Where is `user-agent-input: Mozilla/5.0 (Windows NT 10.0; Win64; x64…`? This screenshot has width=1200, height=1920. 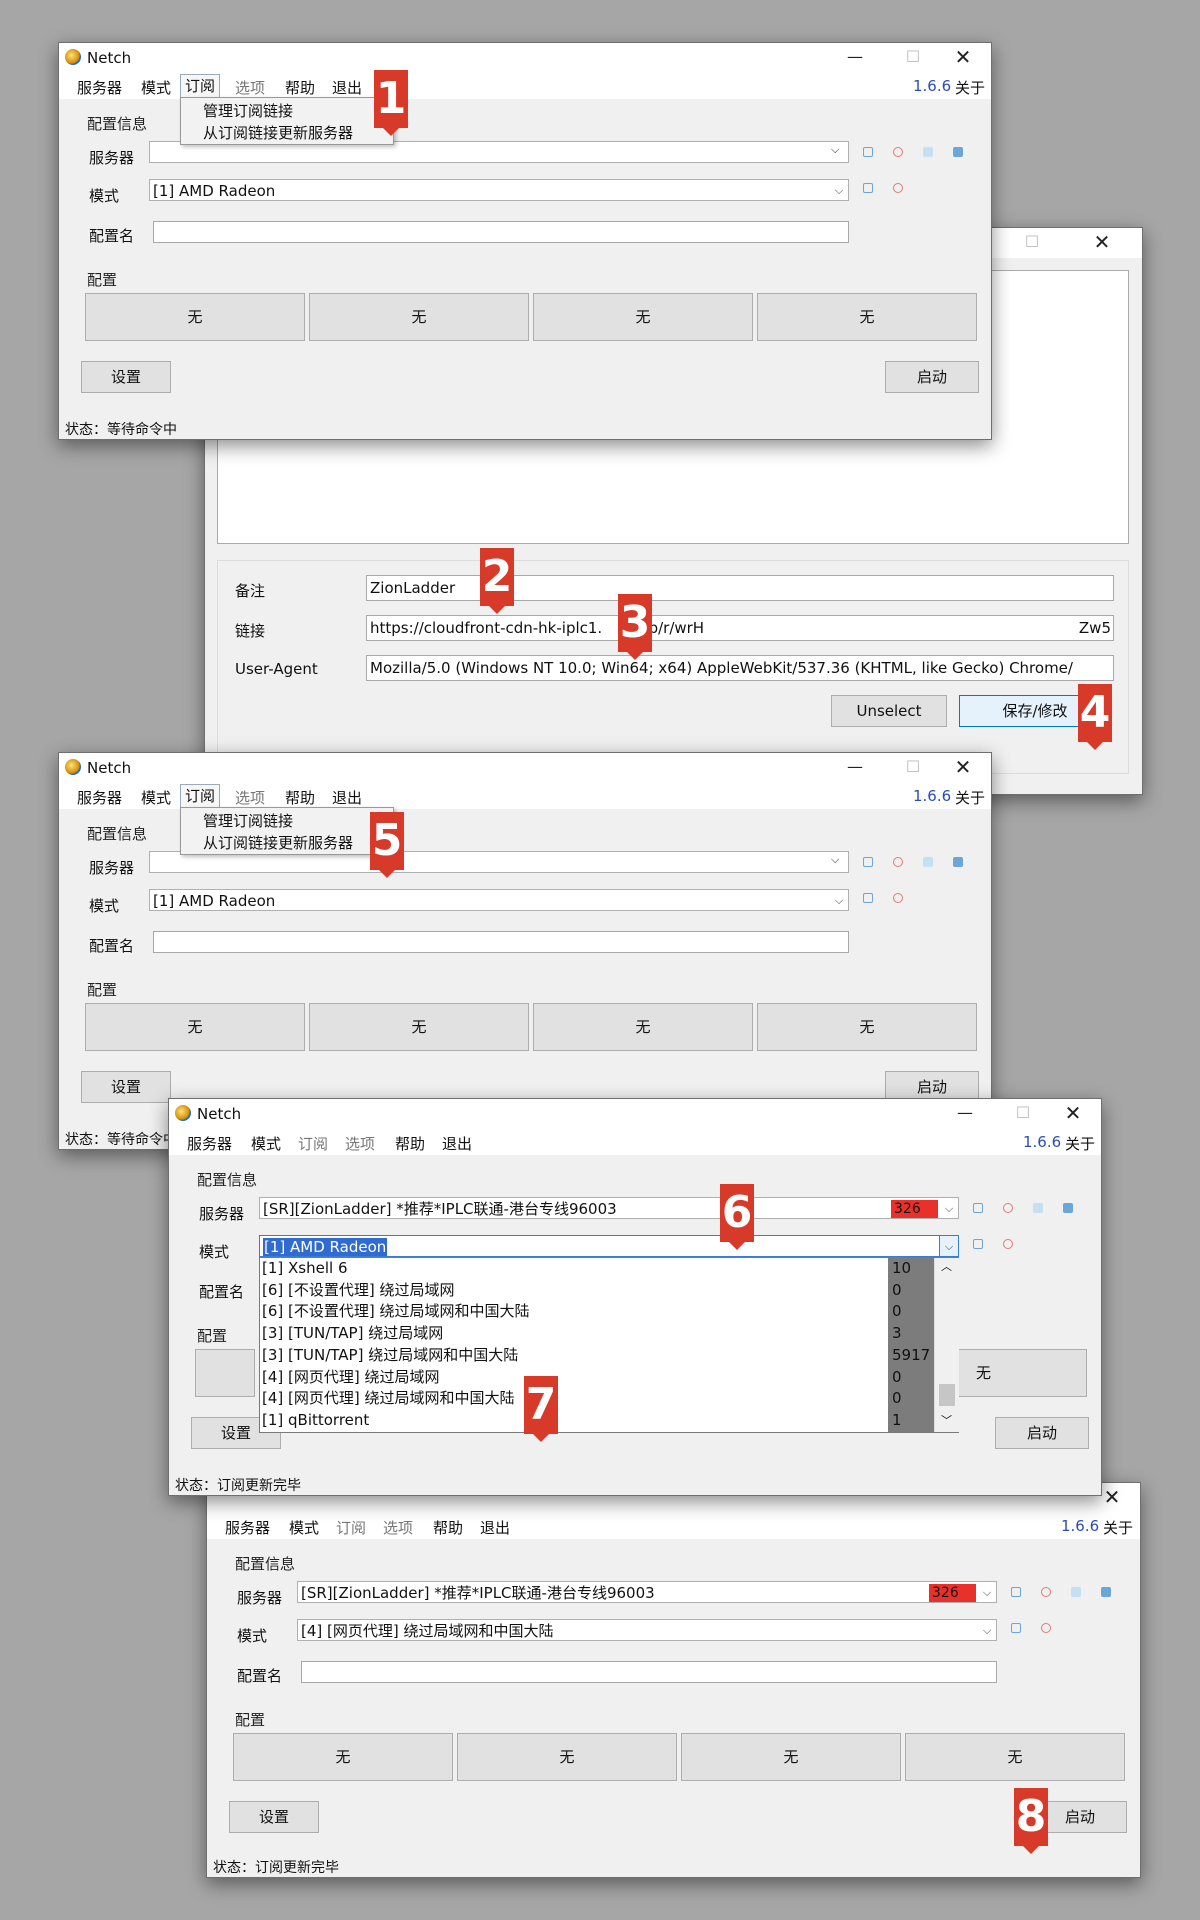 user-agent-input: Mozilla/5.0 (Windows NT 10.0; Win64; x64… is located at coordinates (740, 668).